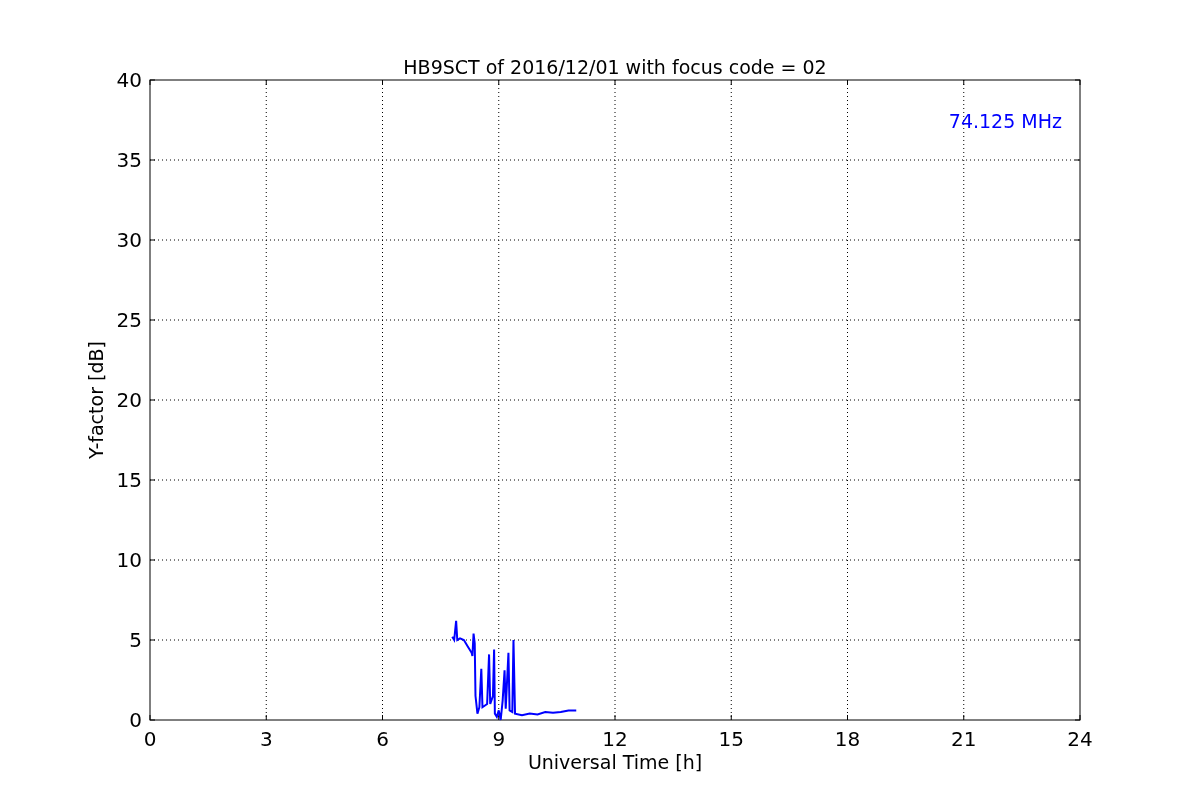 This screenshot has width=1200, height=800. I want to click on x-tick-label: 9, so click(499, 739).